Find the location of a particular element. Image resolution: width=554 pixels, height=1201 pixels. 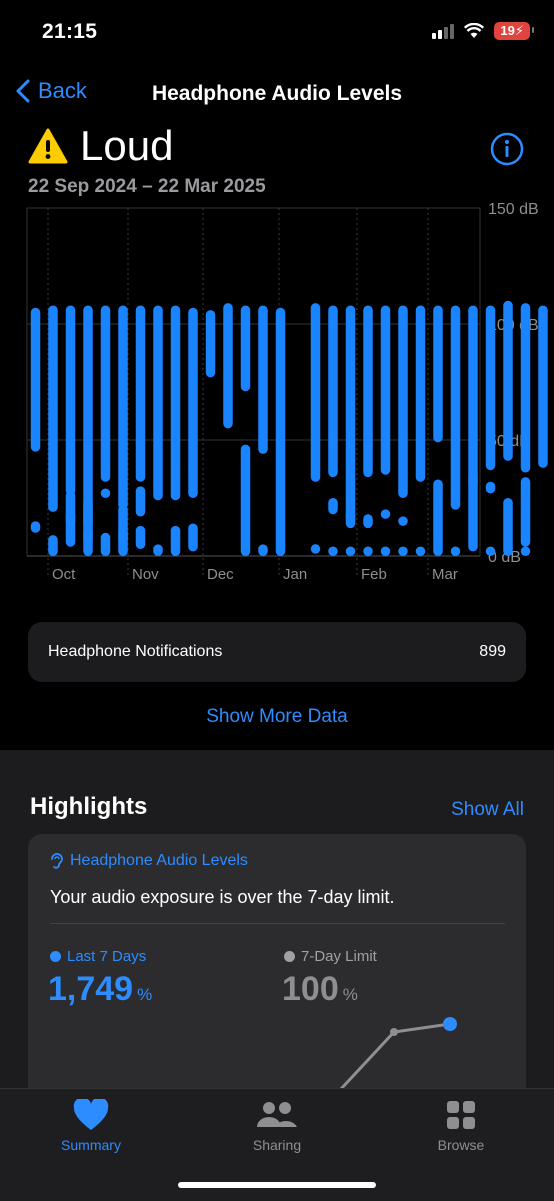

tab-label: Summary is located at coordinates (91, 1145).